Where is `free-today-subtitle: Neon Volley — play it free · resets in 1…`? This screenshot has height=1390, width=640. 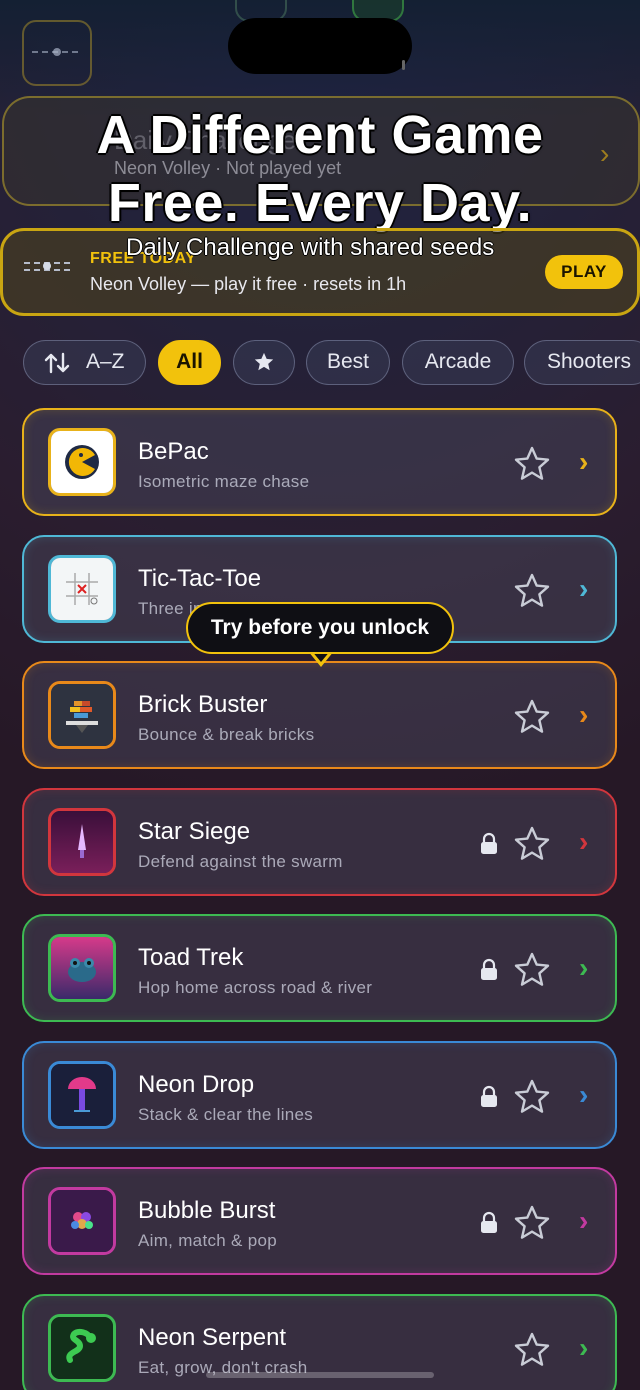
free-today-subtitle: Neon Volley — play it free · resets in 1… is located at coordinates (248, 284).